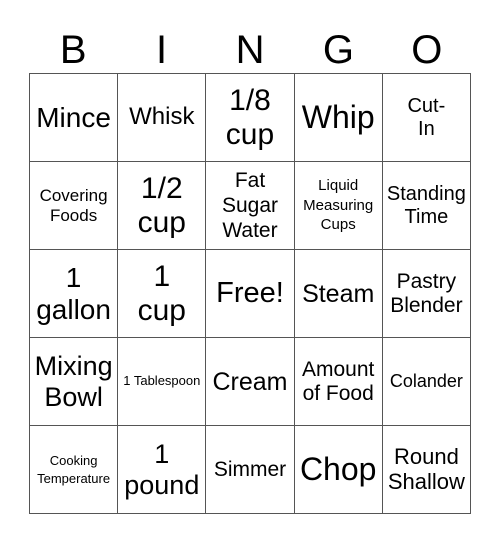 The image size is (500, 544). I want to click on bingo-cell: 1 Tablespoon, so click(162, 382).